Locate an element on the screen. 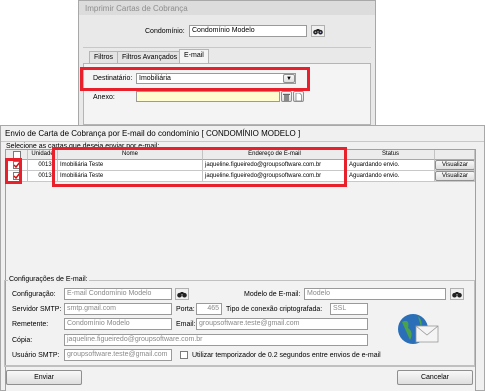 The height and width of the screenshot is (391, 485). configuracao-label: Configuração: is located at coordinates (34, 294).